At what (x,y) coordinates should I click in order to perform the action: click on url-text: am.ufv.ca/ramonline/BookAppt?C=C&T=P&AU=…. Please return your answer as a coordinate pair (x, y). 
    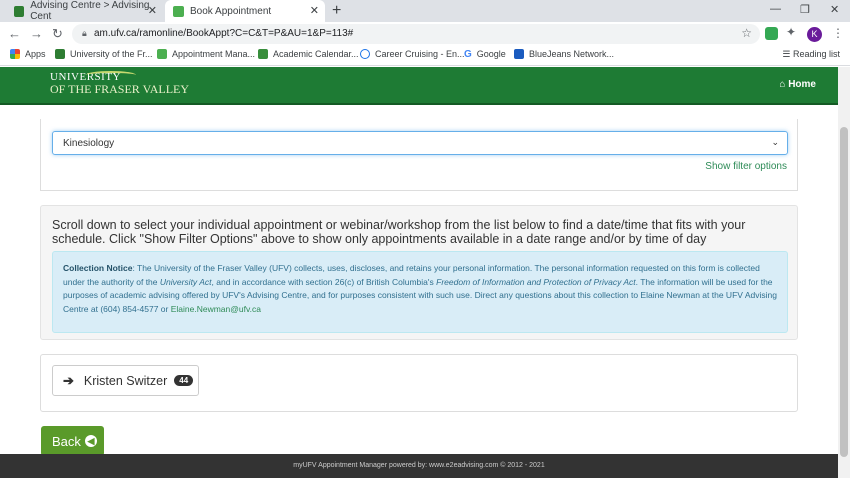
    Looking at the image, I should click on (223, 33).